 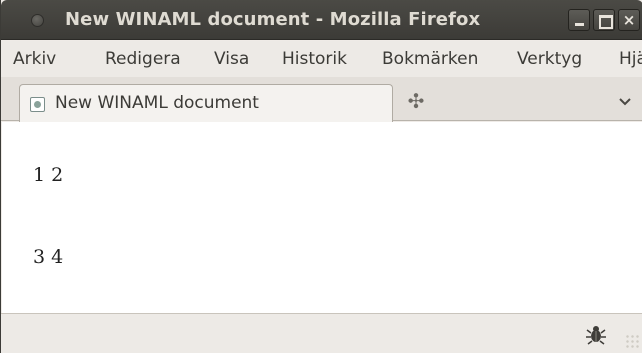 I want to click on close-button: ×, so click(x=629, y=20).